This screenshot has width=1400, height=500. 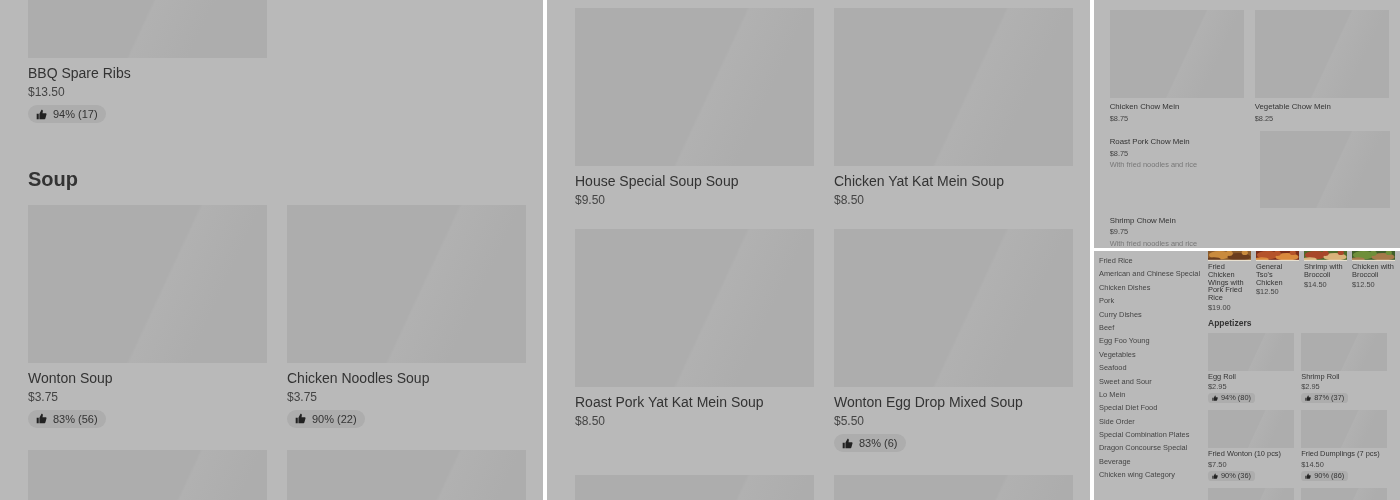 What do you see at coordinates (1230, 322) in the screenshot?
I see `section-heading: Appetizers` at bounding box center [1230, 322].